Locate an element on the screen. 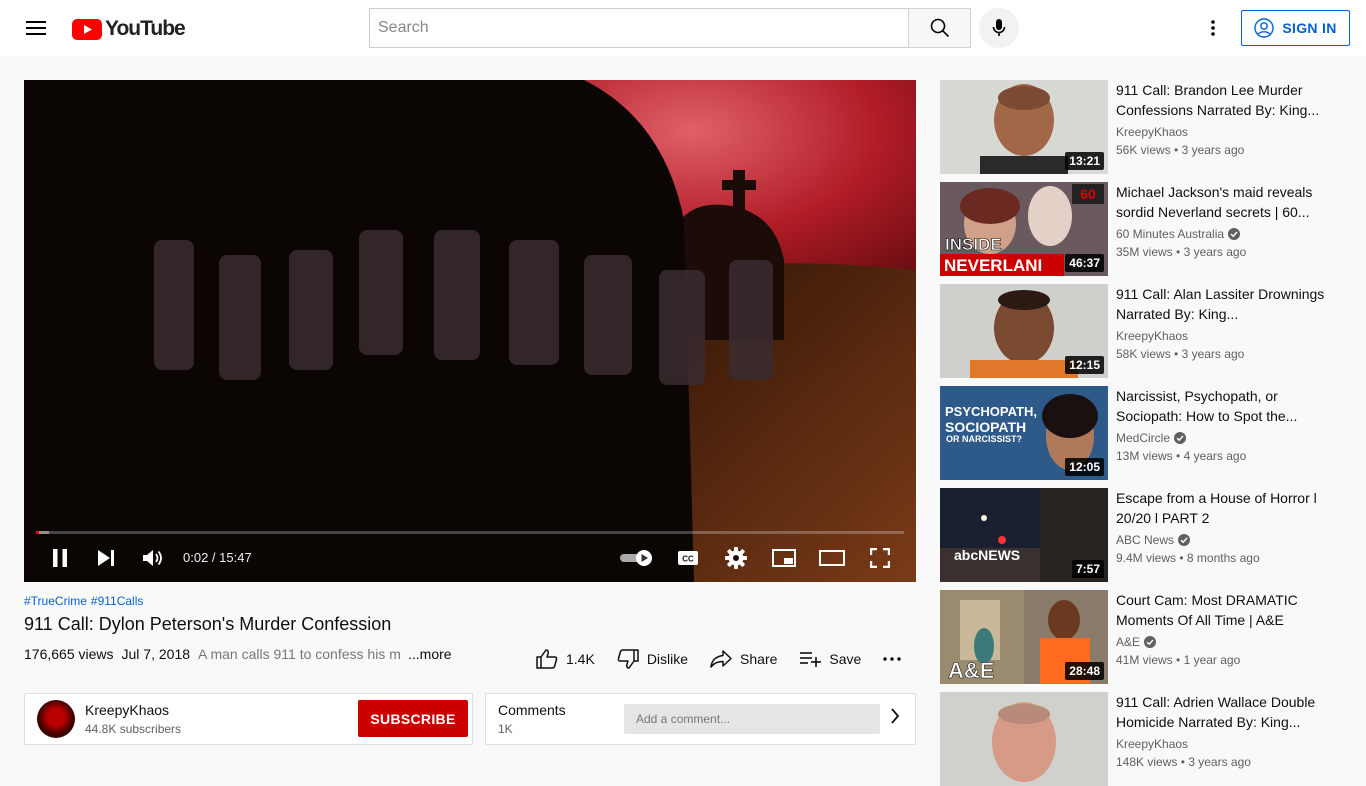 This screenshot has height=786, width=1366. next-button is located at coordinates (106, 558).